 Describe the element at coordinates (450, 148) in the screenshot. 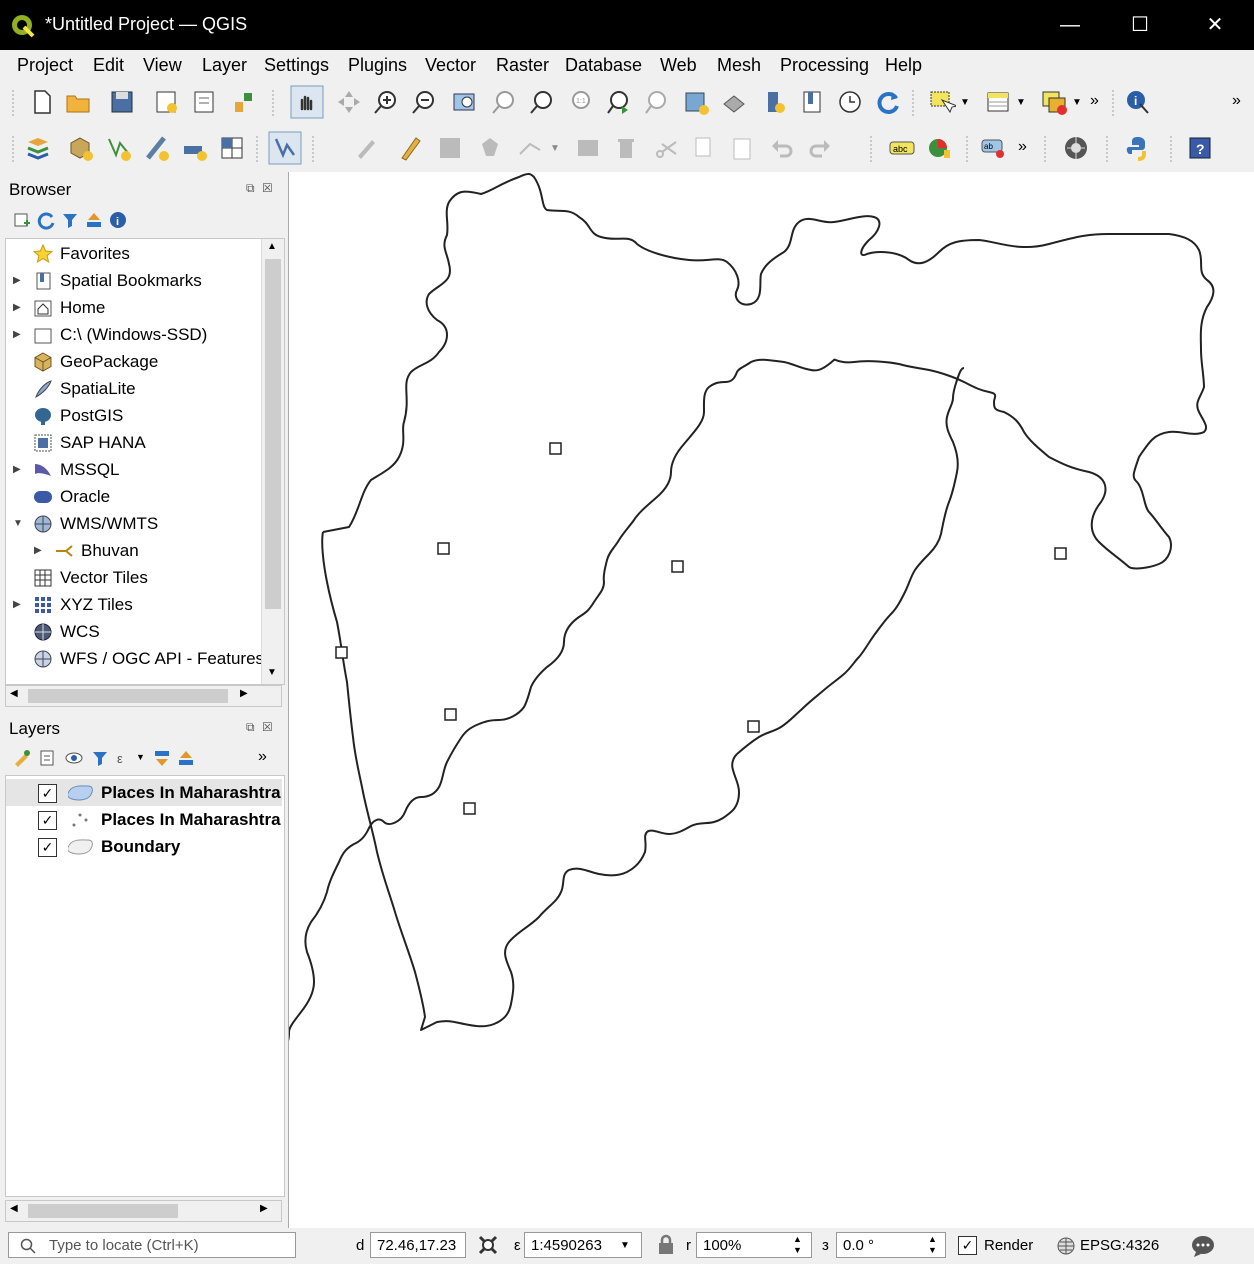

I see `save-layer-edits-icon` at that location.